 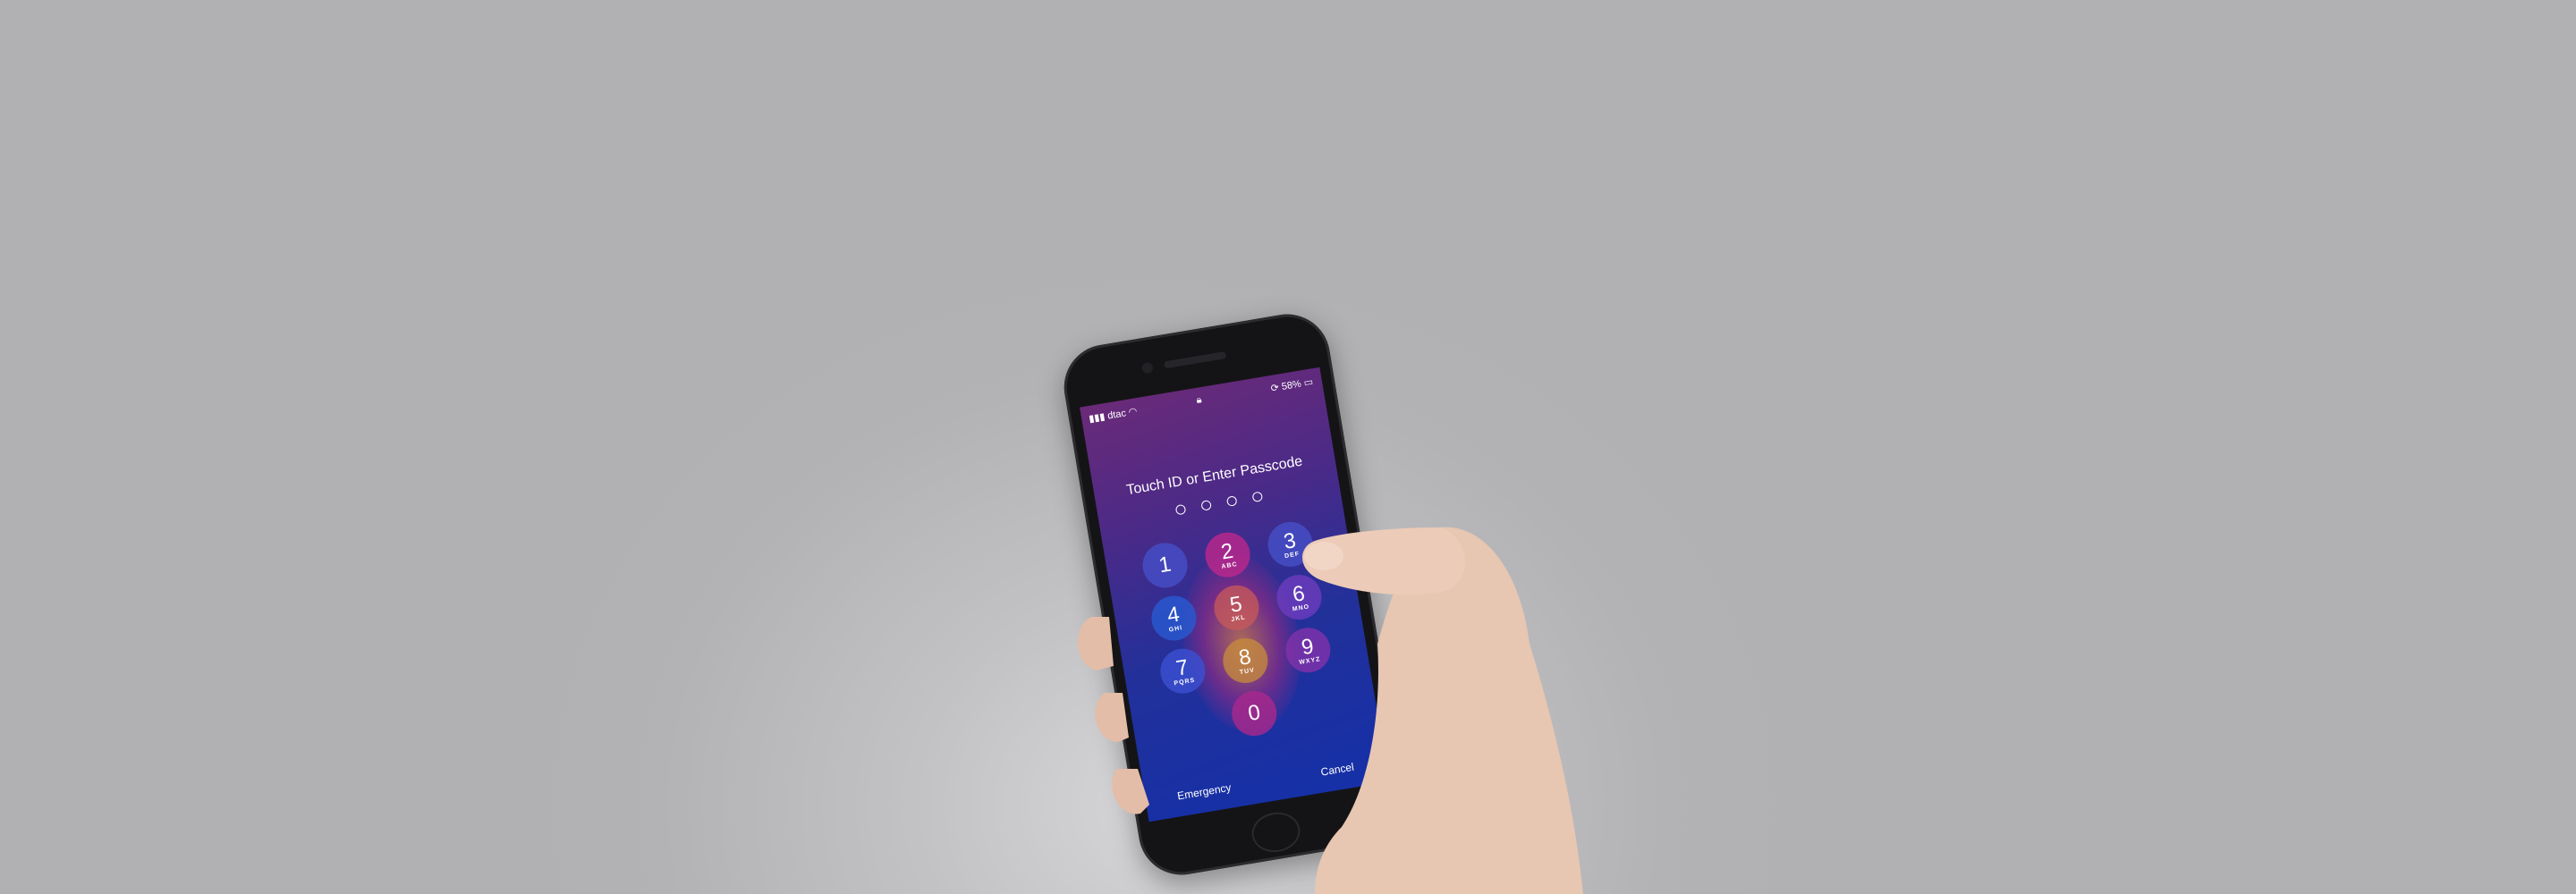 What do you see at coordinates (1323, 556) in the screenshot?
I see `thumbnail` at bounding box center [1323, 556].